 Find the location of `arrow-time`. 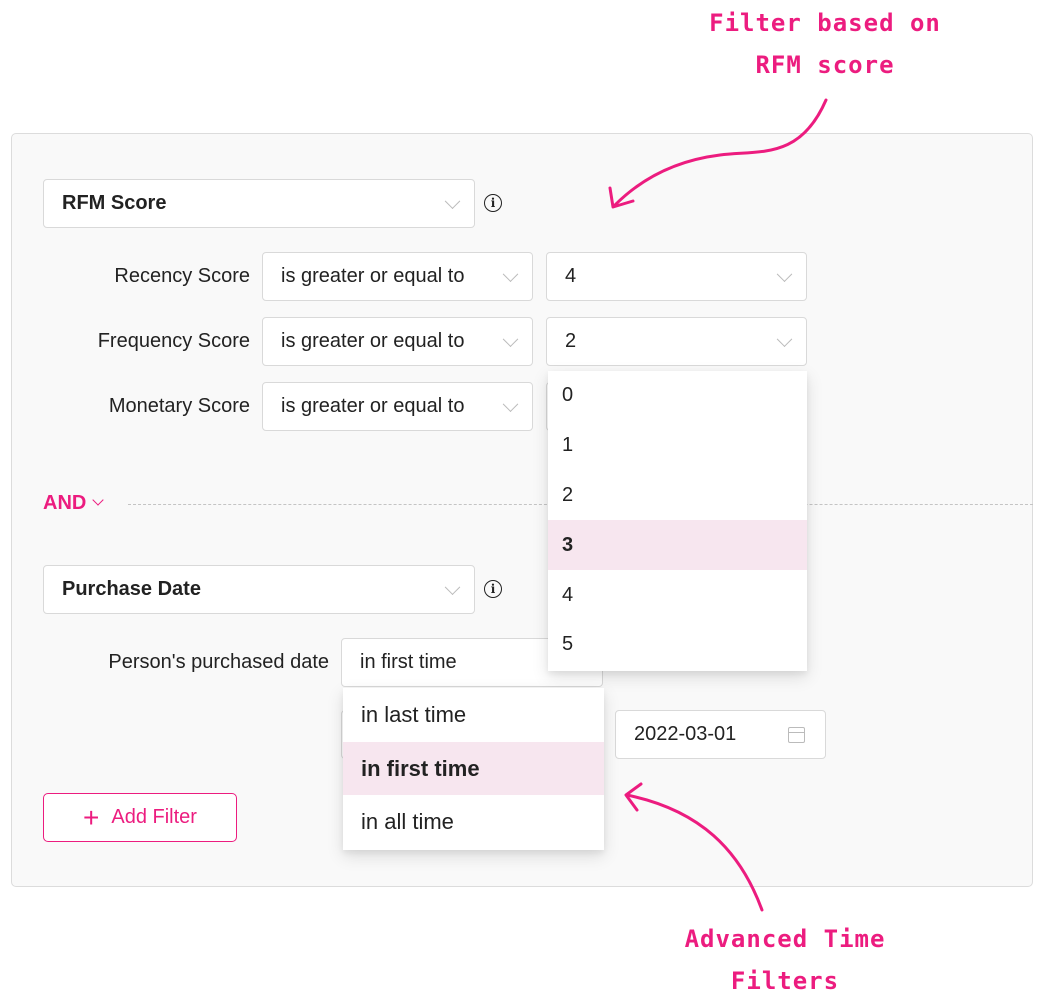

arrow-time is located at coordinates (694, 852).